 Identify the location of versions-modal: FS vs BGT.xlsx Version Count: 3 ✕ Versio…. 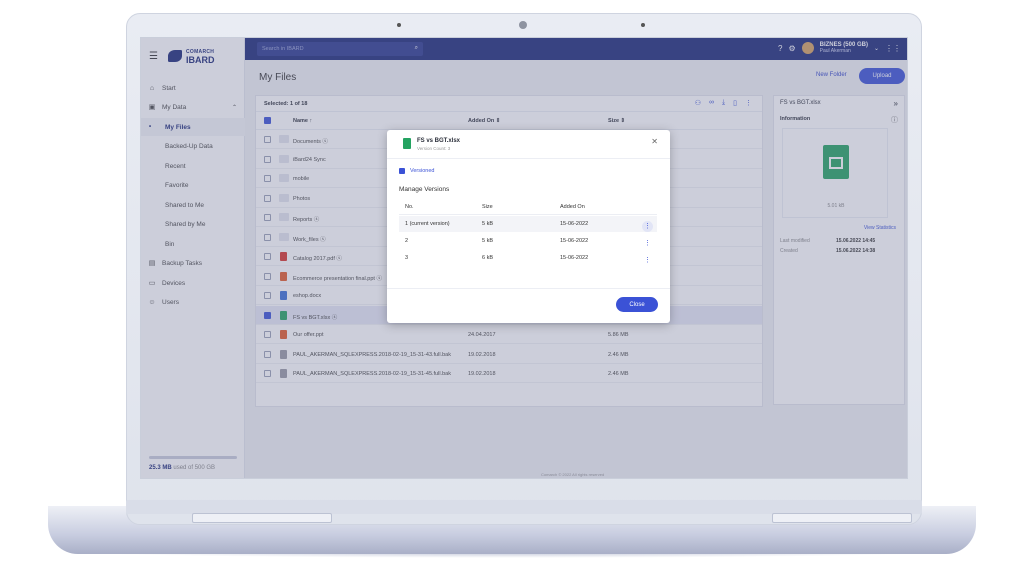
(528, 226).